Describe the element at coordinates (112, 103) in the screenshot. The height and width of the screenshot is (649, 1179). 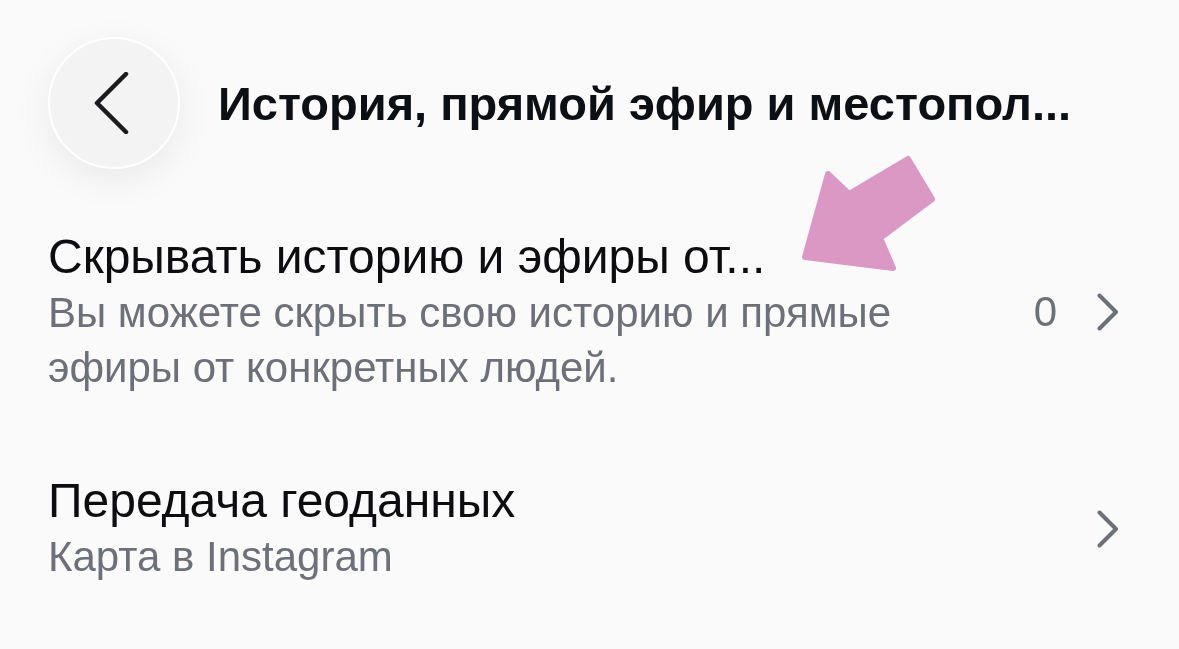
I see `chevron-left-icon` at that location.